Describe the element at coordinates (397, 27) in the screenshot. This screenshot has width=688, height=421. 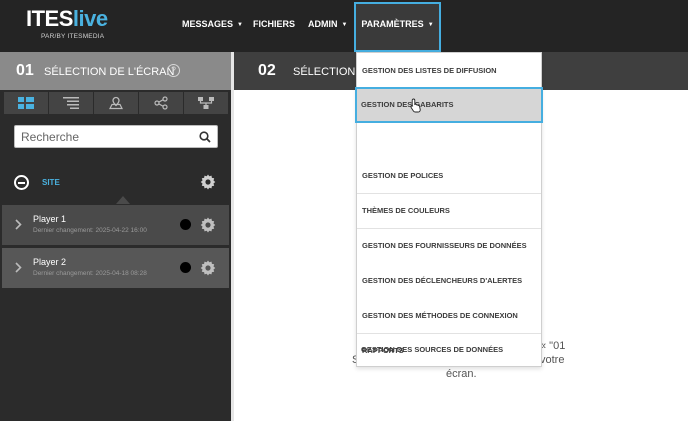
I see `nav-parametres: PARAMÈTRES ▼` at that location.